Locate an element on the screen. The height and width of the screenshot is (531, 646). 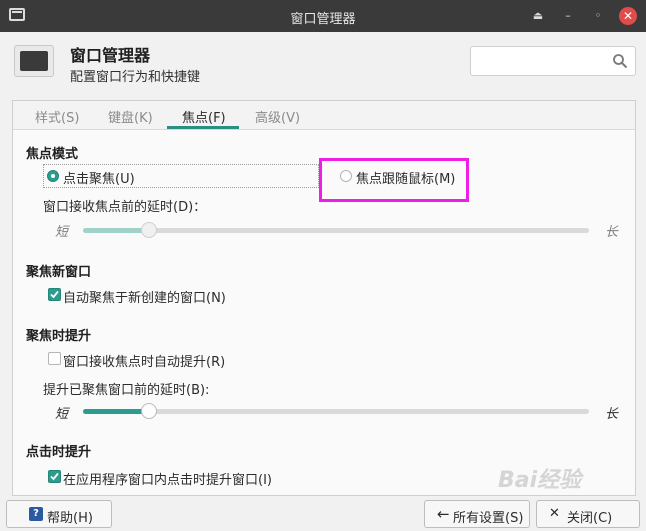
highlight-annotation-box is located at coordinates (394, 180).